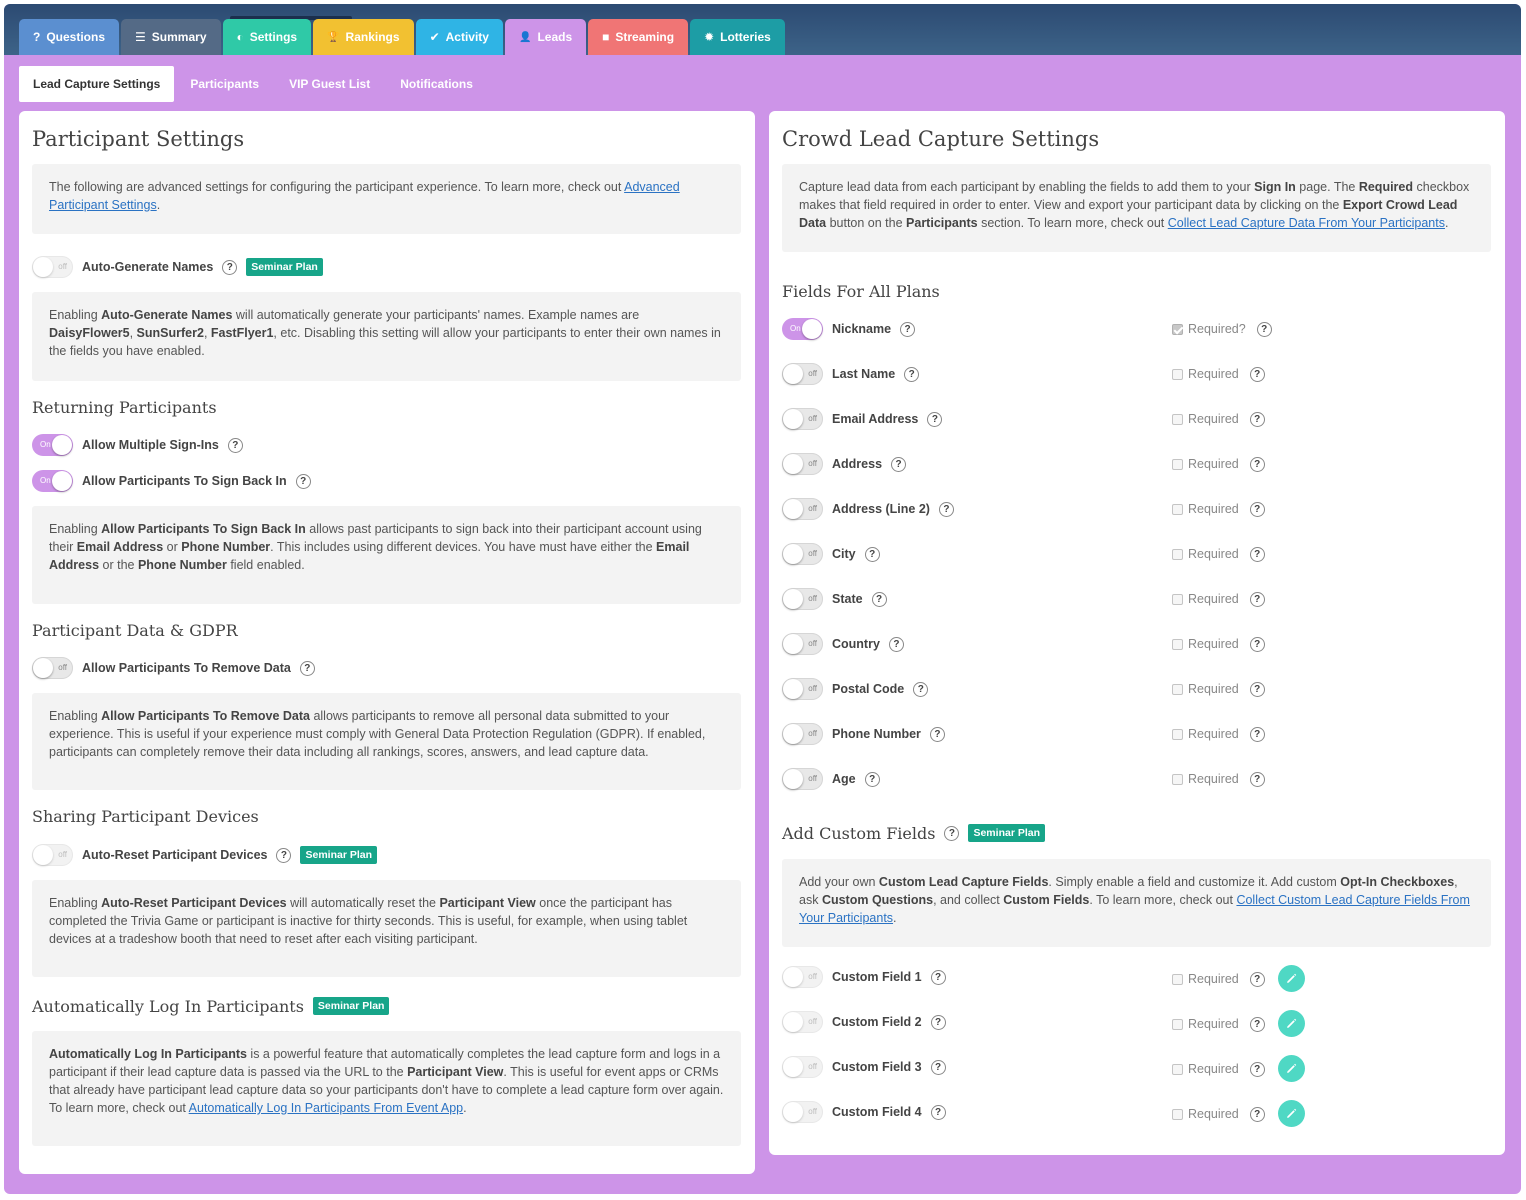  I want to click on custom-field-1-edit-button, so click(1291, 978).